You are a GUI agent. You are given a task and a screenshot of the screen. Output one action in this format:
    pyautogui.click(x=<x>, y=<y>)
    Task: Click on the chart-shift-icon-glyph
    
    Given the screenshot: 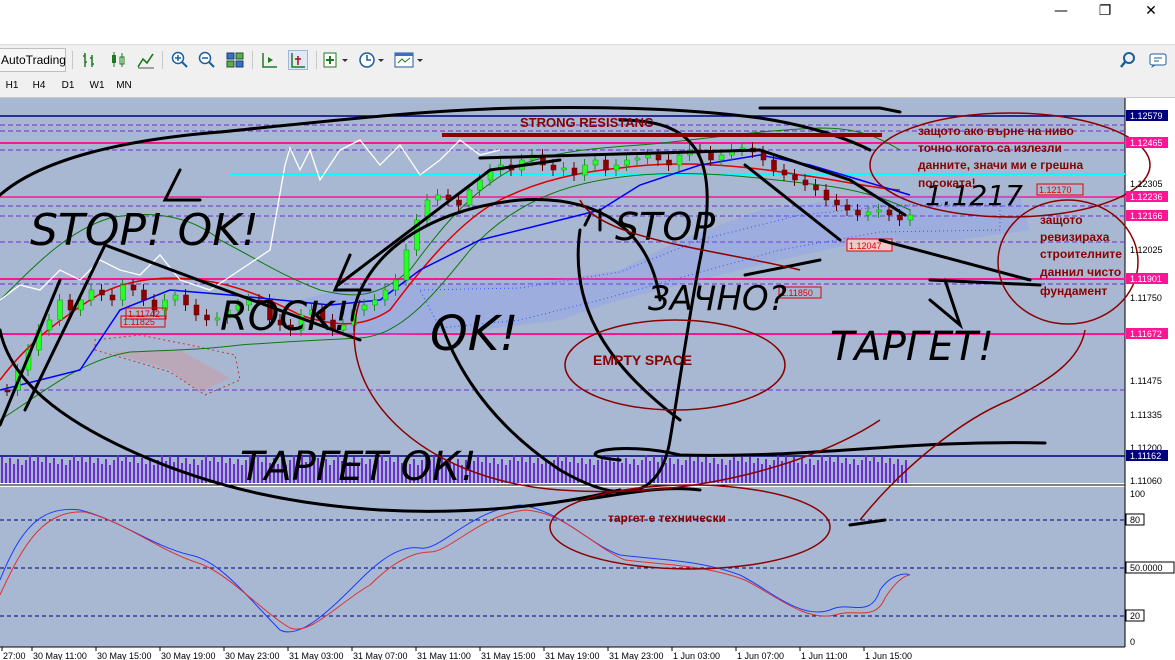 What is the action you would take?
    pyautogui.click(x=269, y=60)
    